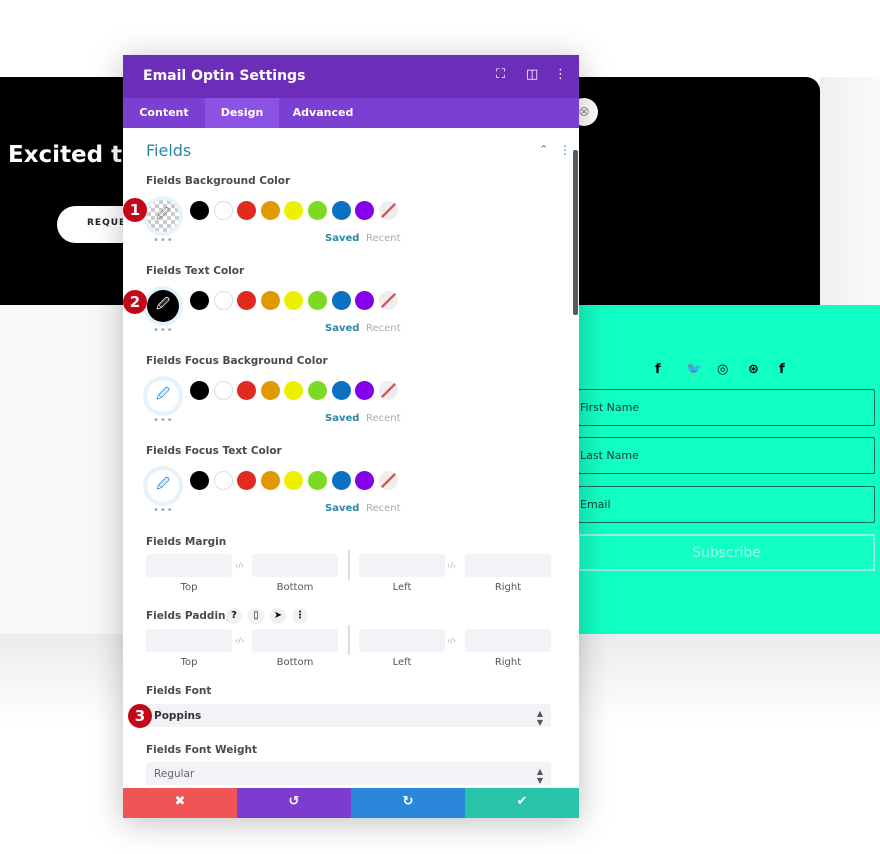 This screenshot has height=854, width=880. What do you see at coordinates (726, 504) in the screenshot?
I see `email-field: Email` at bounding box center [726, 504].